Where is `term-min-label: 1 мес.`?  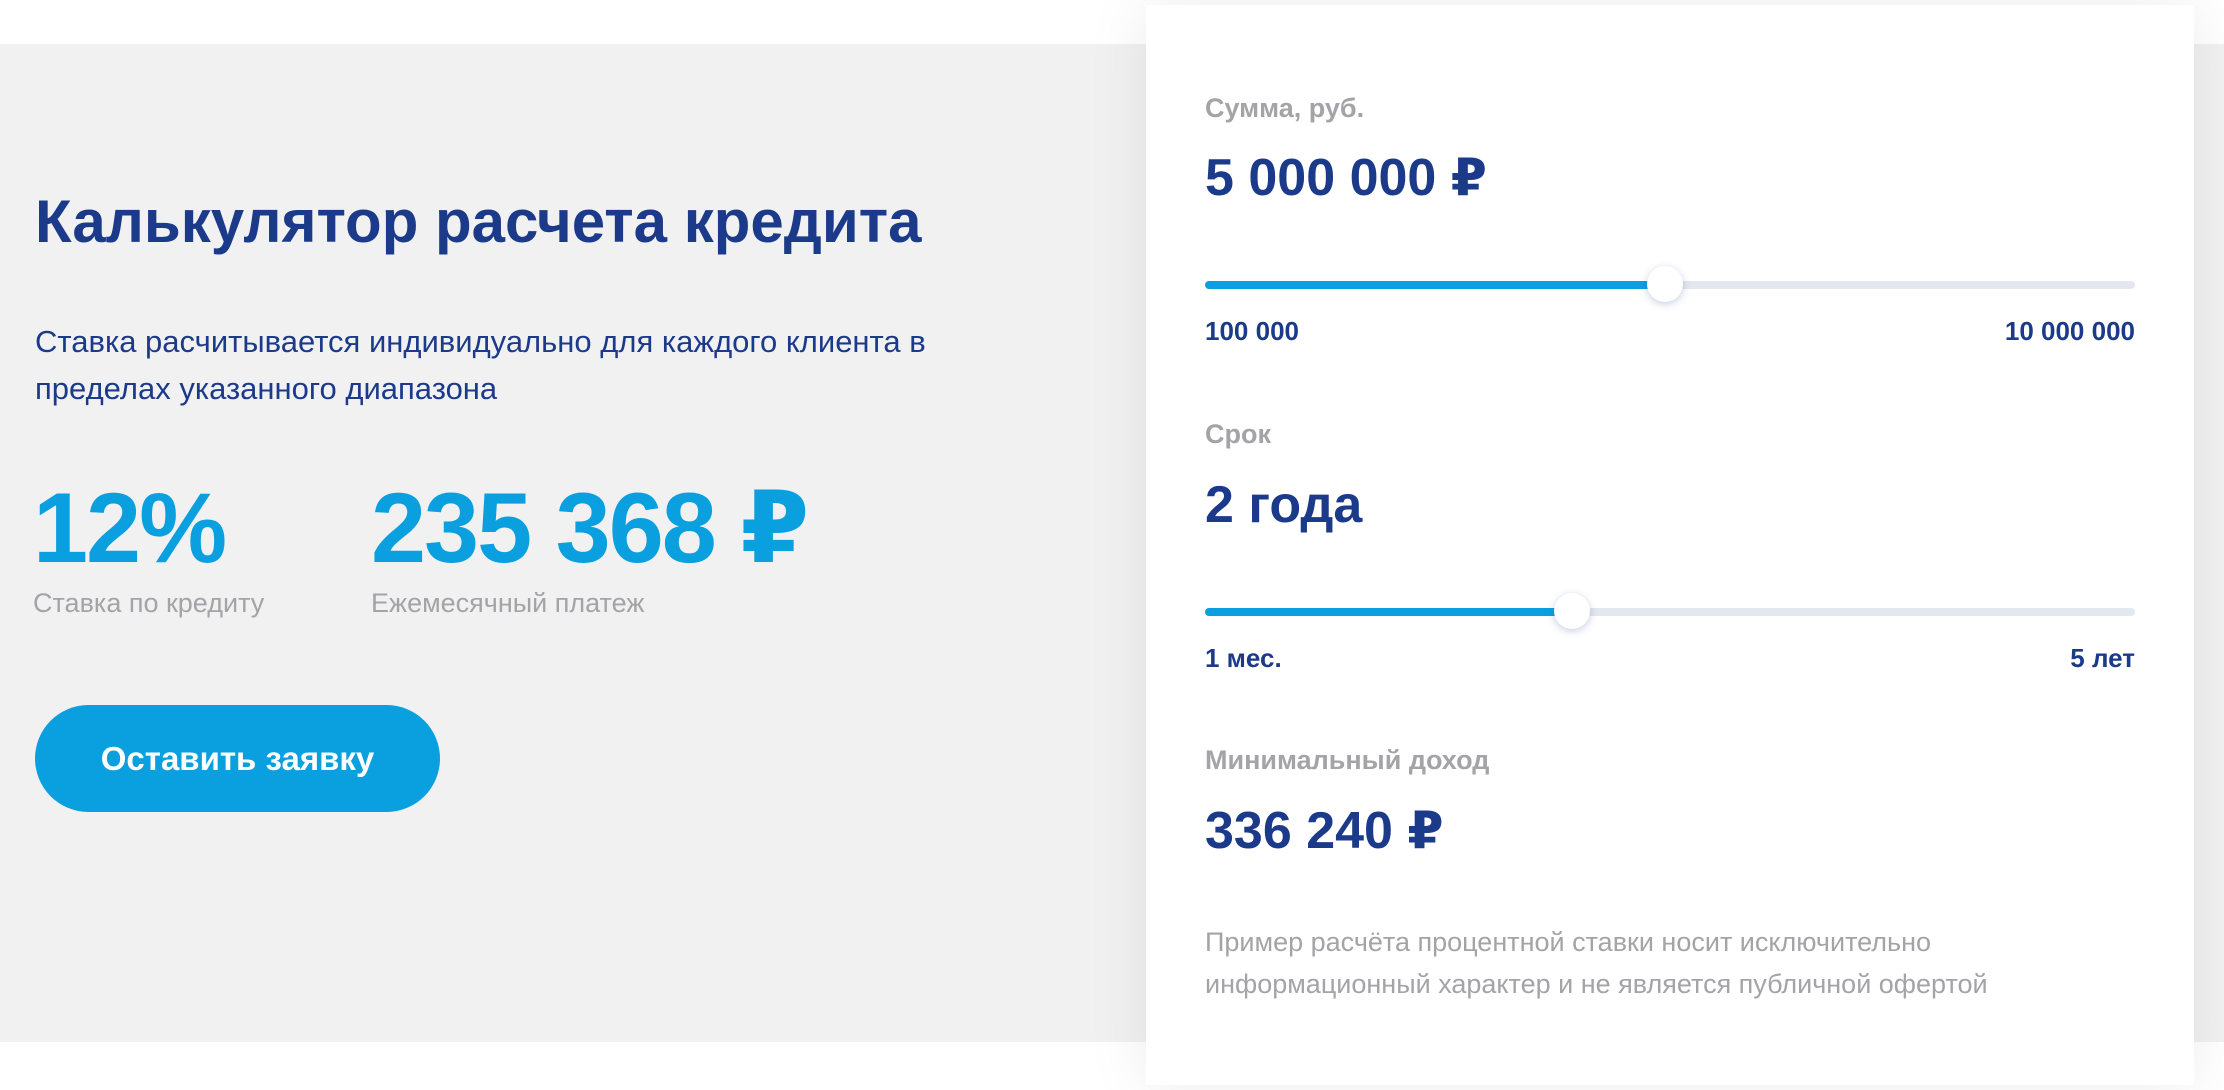 term-min-label: 1 мес. is located at coordinates (1243, 658).